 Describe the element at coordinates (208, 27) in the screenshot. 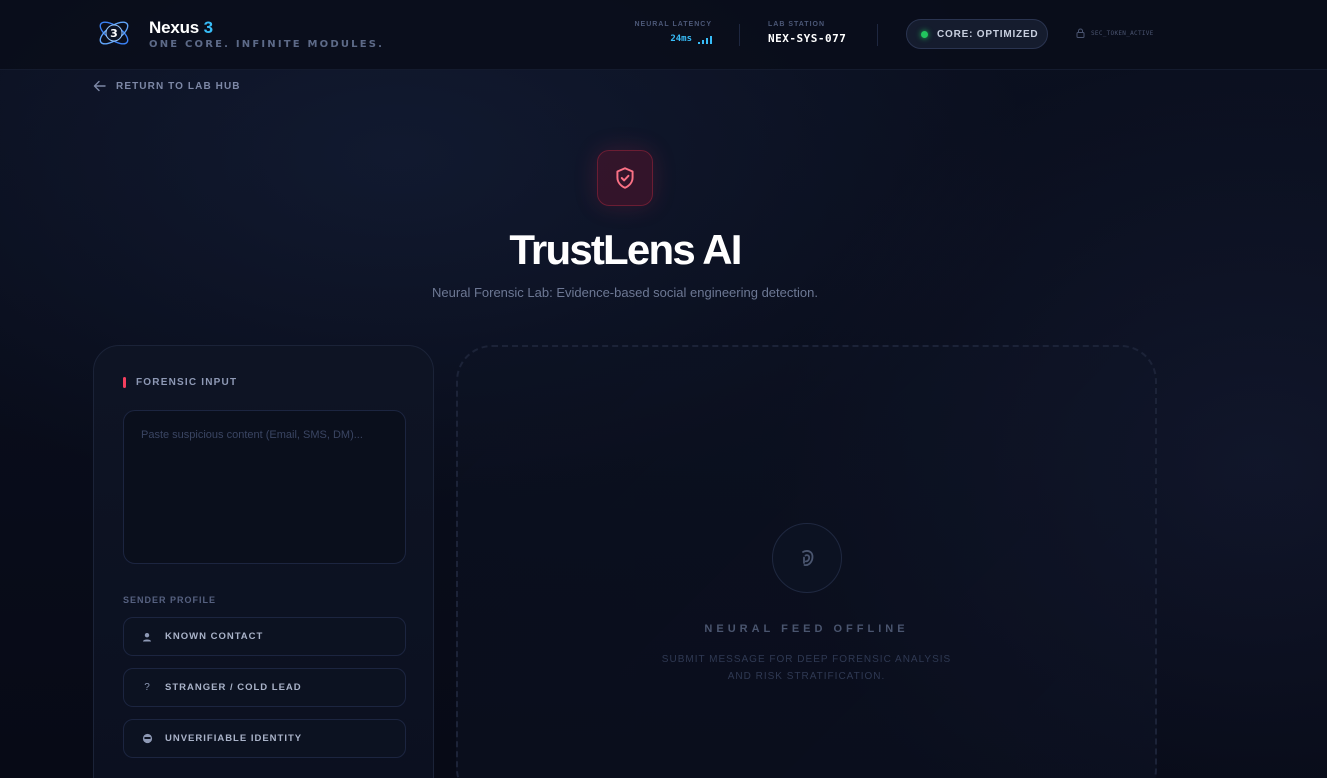

I see `brand-version: 3` at that location.